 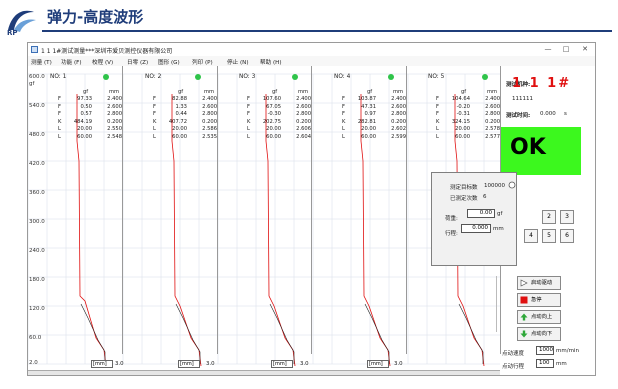 What do you see at coordinates (398, 364) in the screenshot?
I see `x-axis-max: 3.0` at bounding box center [398, 364].